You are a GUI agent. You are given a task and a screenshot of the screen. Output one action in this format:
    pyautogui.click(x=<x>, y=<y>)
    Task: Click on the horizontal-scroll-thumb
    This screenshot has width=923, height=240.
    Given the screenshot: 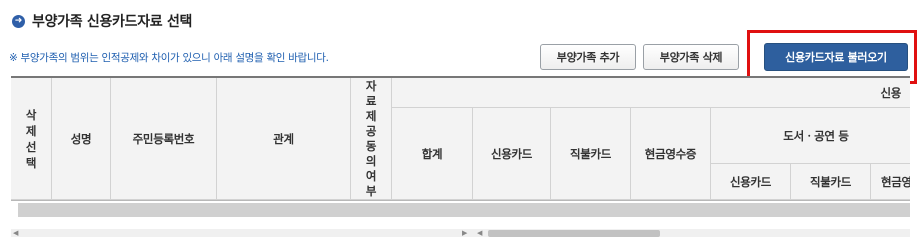 What is the action you would take?
    pyautogui.click(x=574, y=233)
    